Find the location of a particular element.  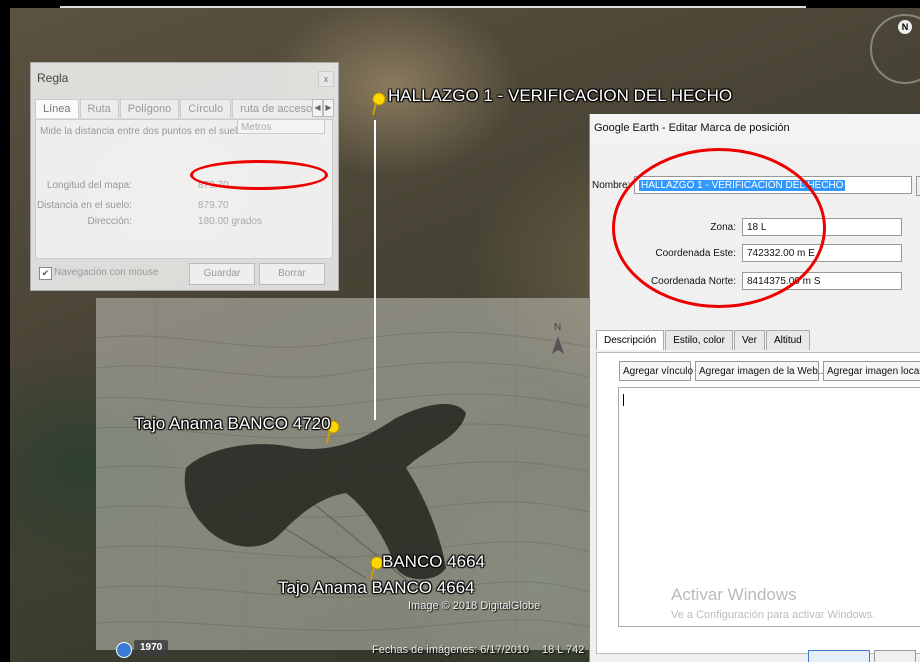

mouse-nav-label: Navegación con mouse is located at coordinates (106, 272).